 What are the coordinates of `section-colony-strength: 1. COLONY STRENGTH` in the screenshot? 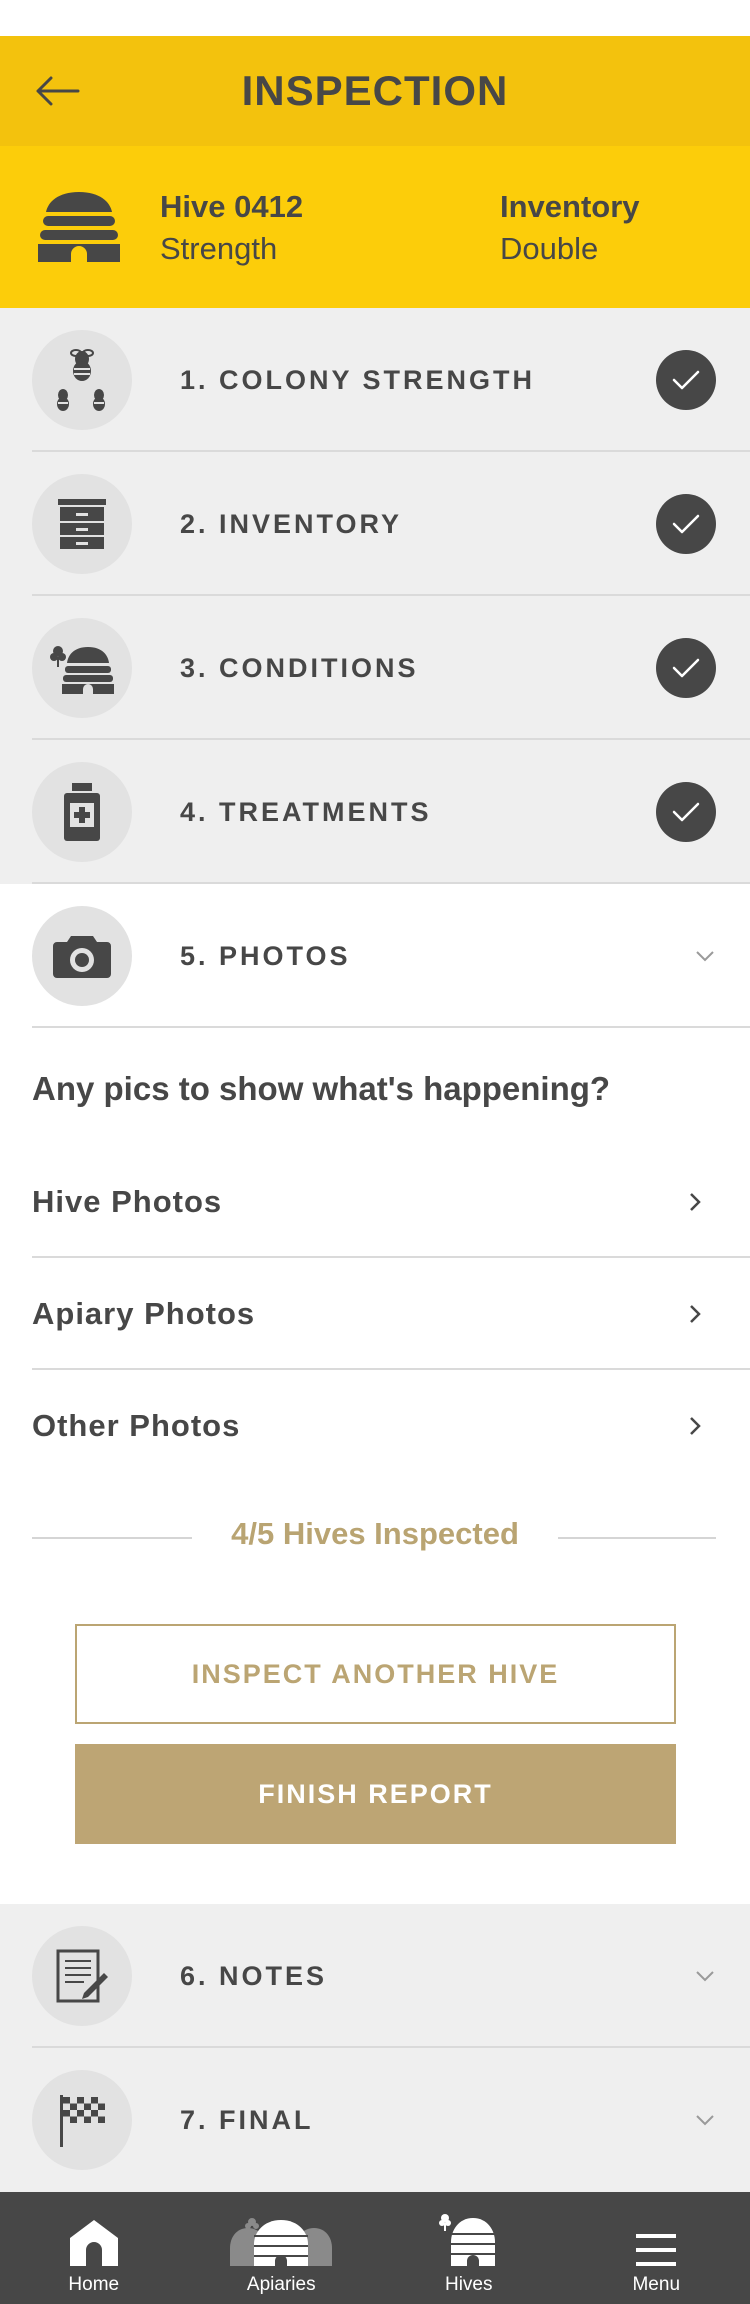 It's located at (375, 380).